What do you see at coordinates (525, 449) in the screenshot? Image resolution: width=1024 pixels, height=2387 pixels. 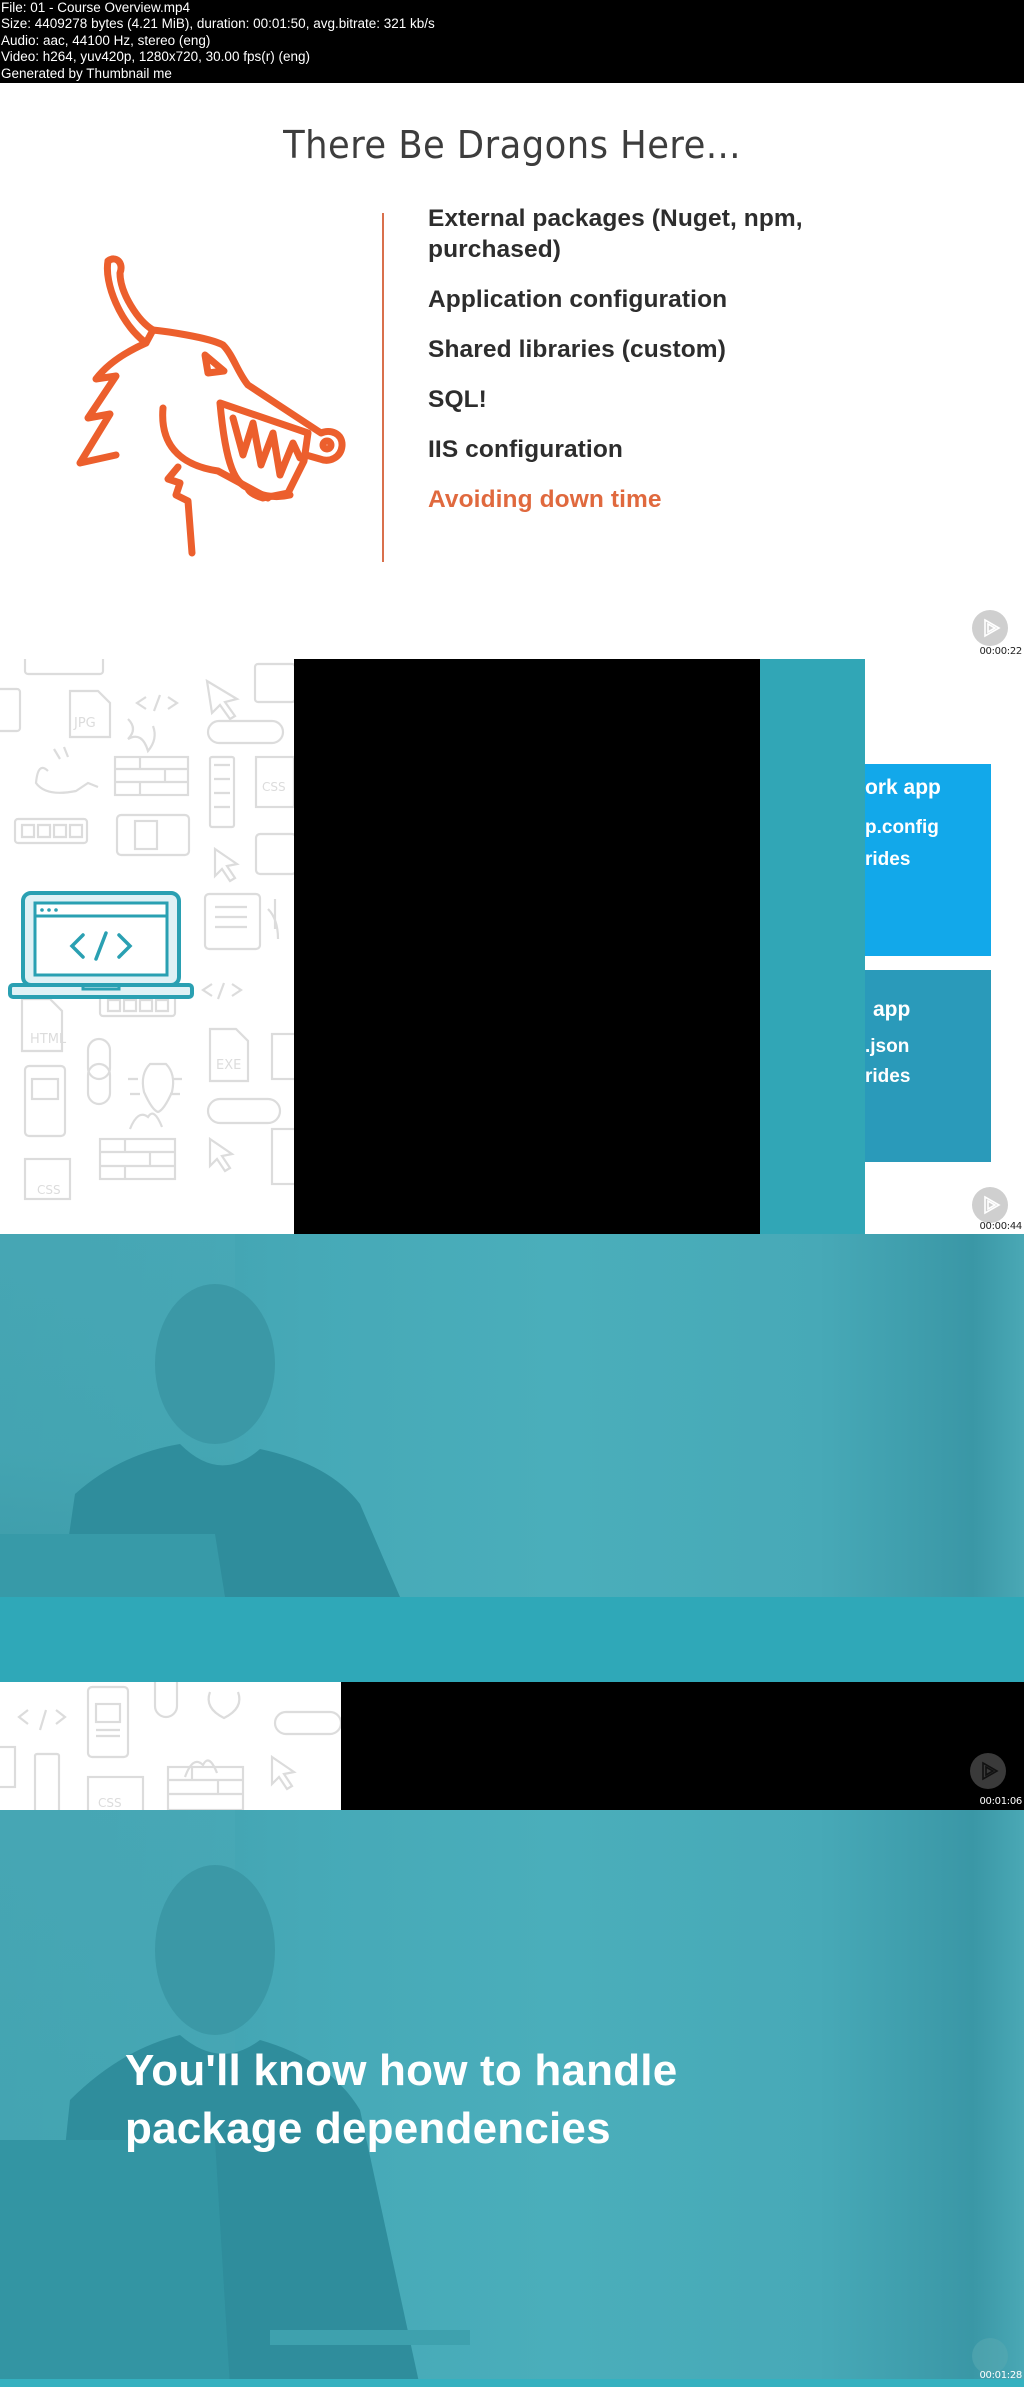 I see `bullet-item: IIS configuration` at bounding box center [525, 449].